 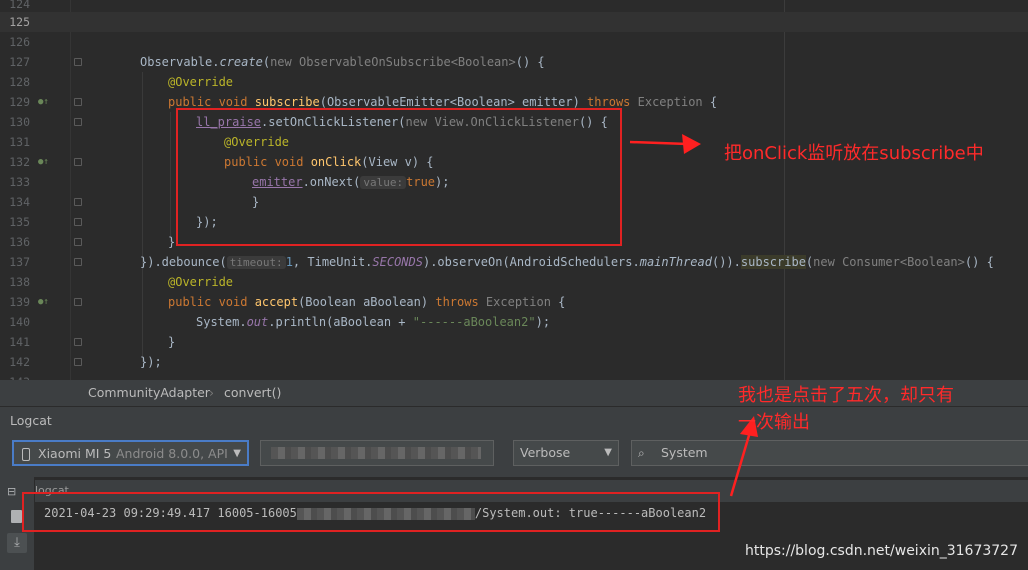 I want to click on annotation-note-1: 把onClick监听放在subscribe中, so click(x=854, y=153).